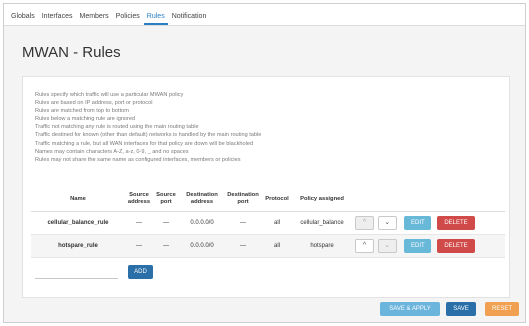 This screenshot has height=326, width=529. Describe the element at coordinates (57, 19) in the screenshot. I see `tab-interfaces: Interfaces` at that location.